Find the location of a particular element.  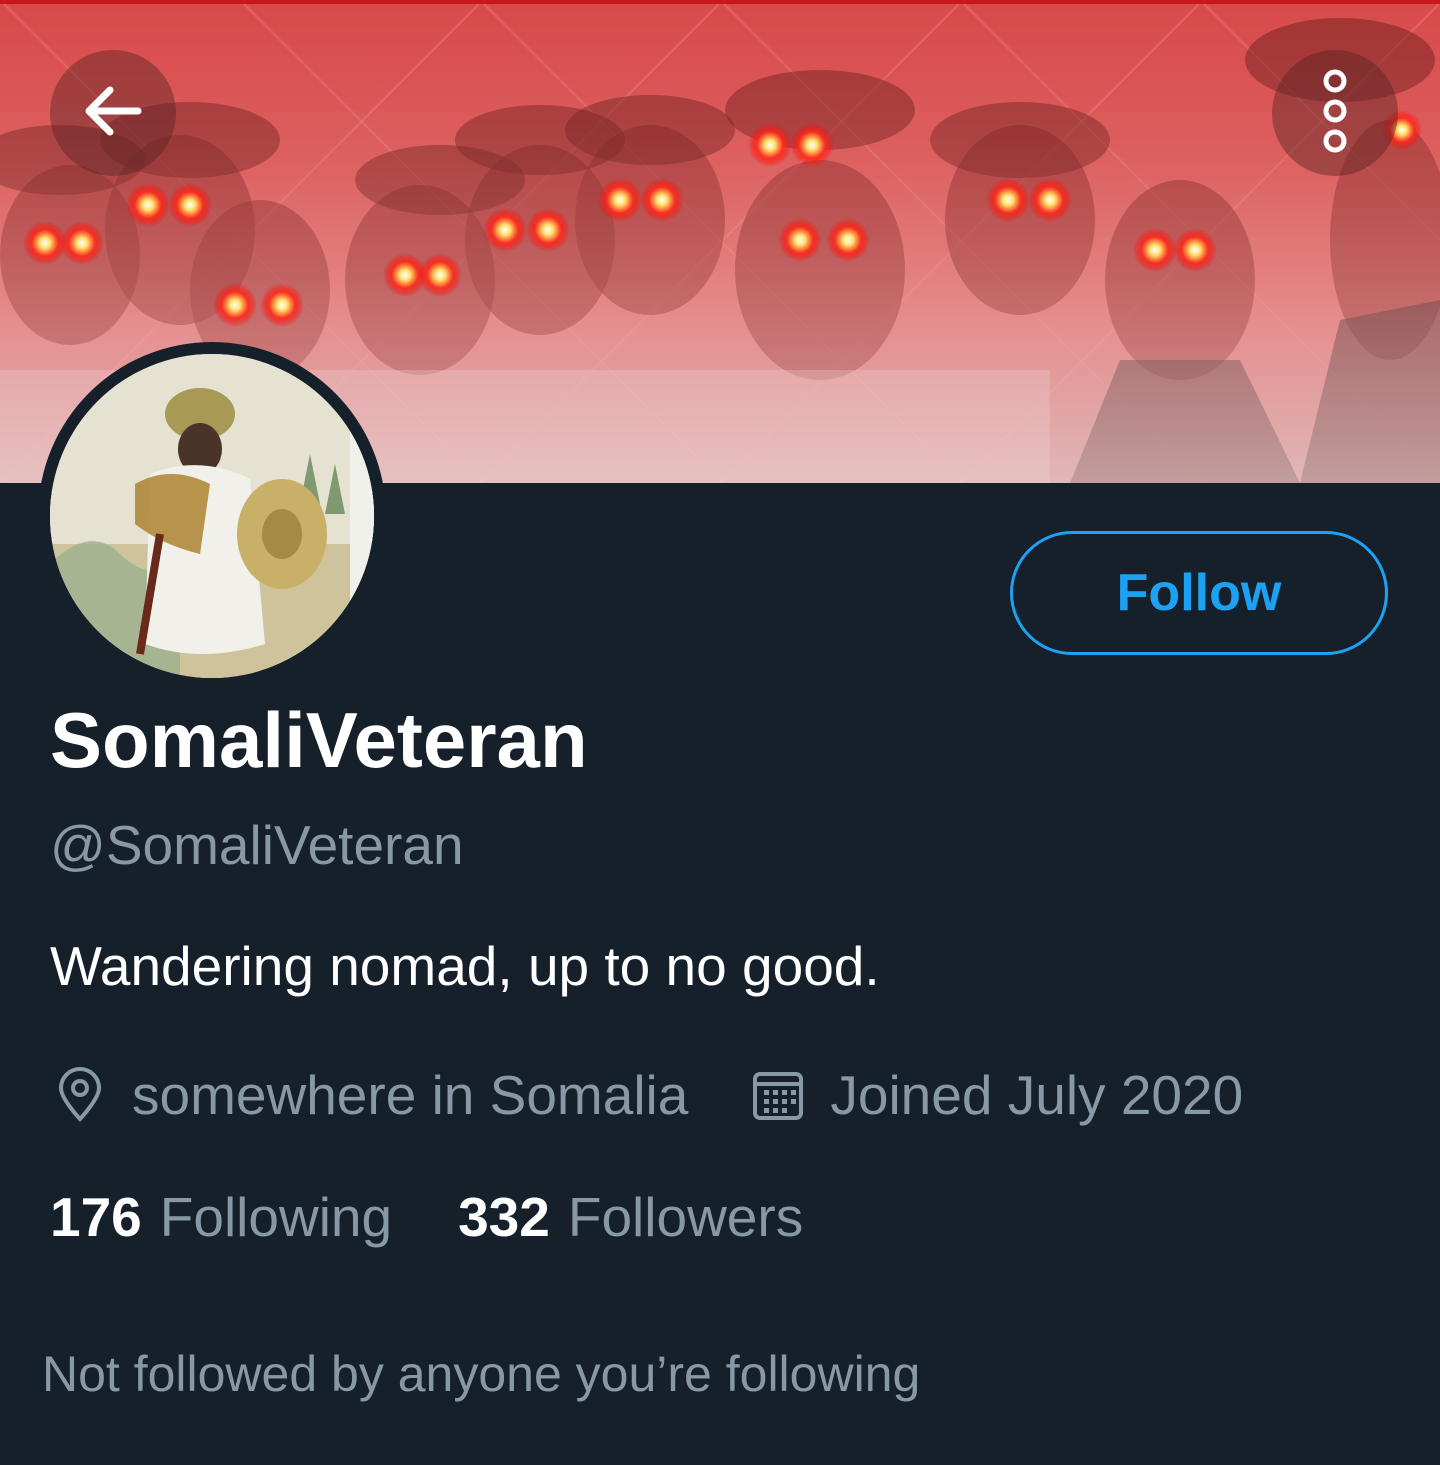

avatar-image is located at coordinates (212, 516).